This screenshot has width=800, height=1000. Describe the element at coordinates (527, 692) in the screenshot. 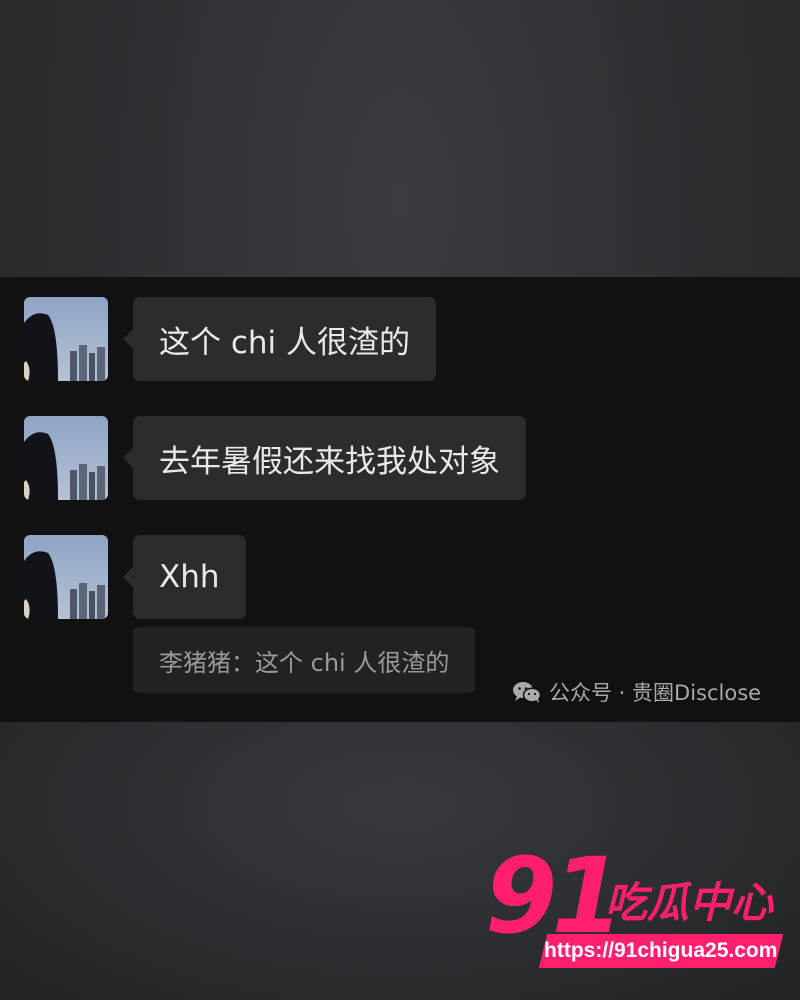

I see `wechat-icon` at that location.